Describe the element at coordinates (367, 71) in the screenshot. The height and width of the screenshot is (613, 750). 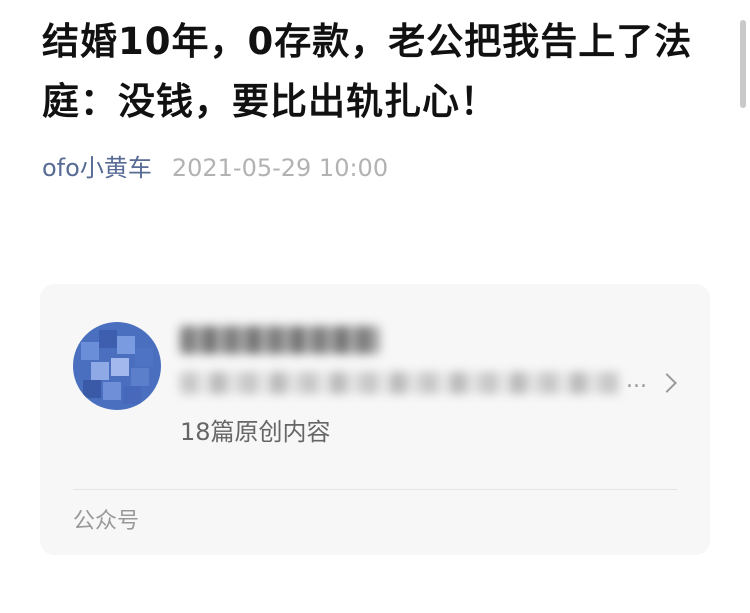
I see `article-title: 结婚10年，0存款，老公把我告上了法庭：没钱，要比出轨扎心！` at that location.